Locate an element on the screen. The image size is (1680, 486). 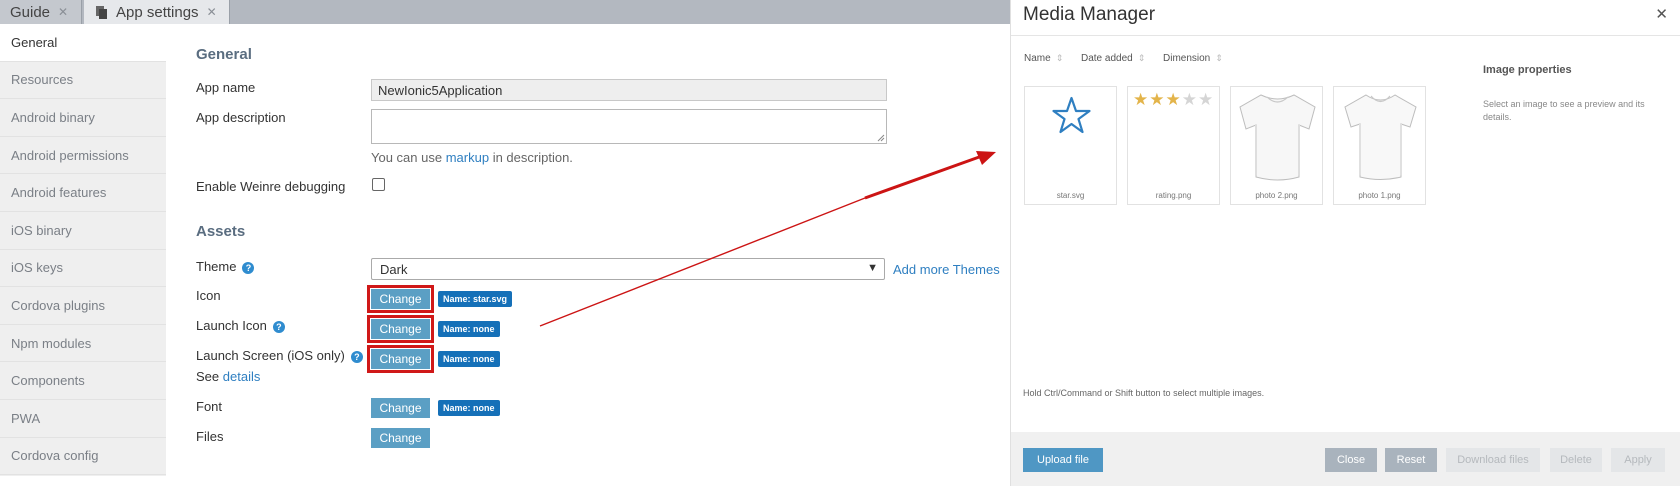
sidebar-item-components: Components is located at coordinates (83, 381).